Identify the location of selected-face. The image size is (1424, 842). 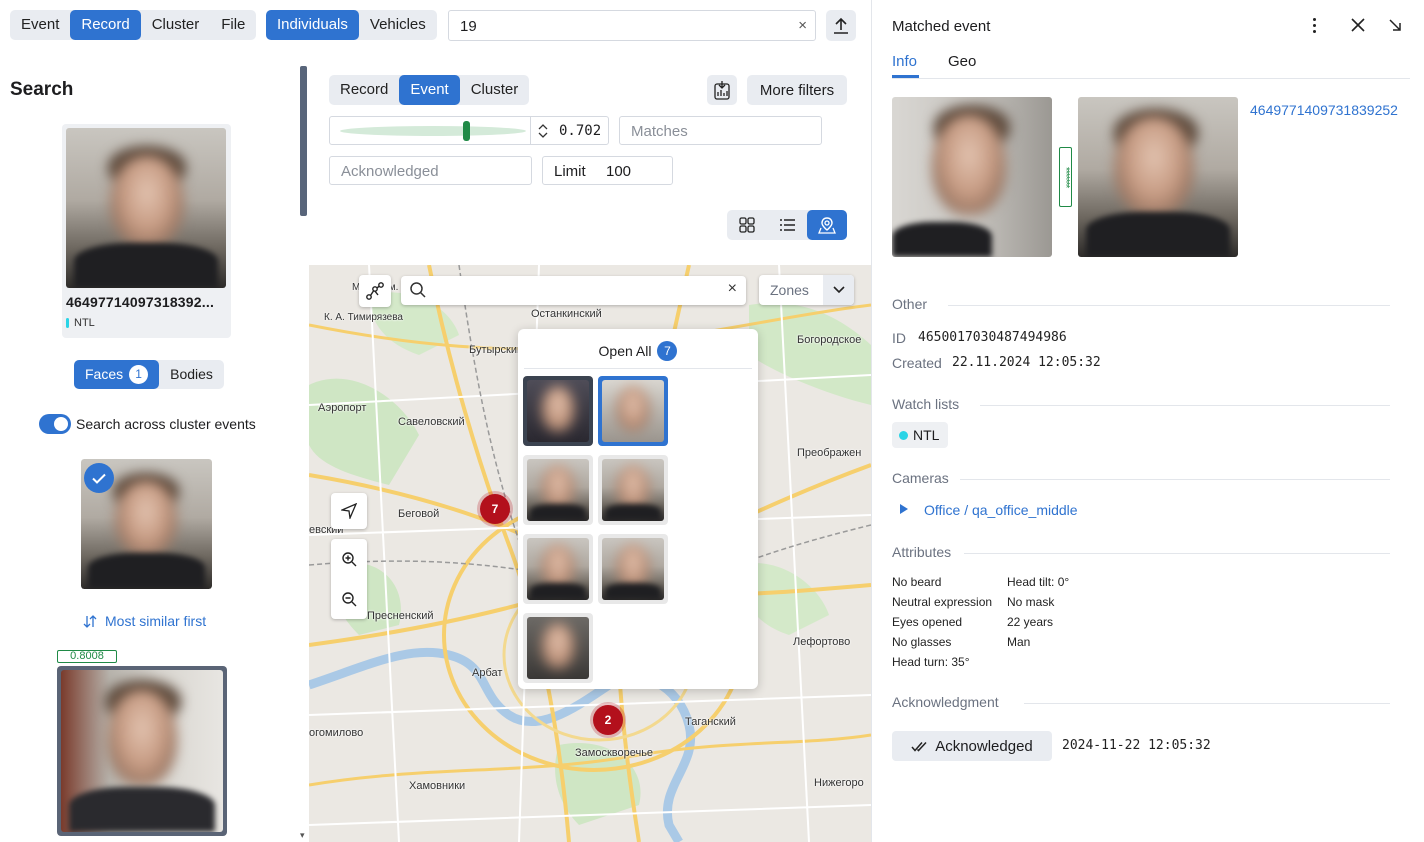
(146, 524).